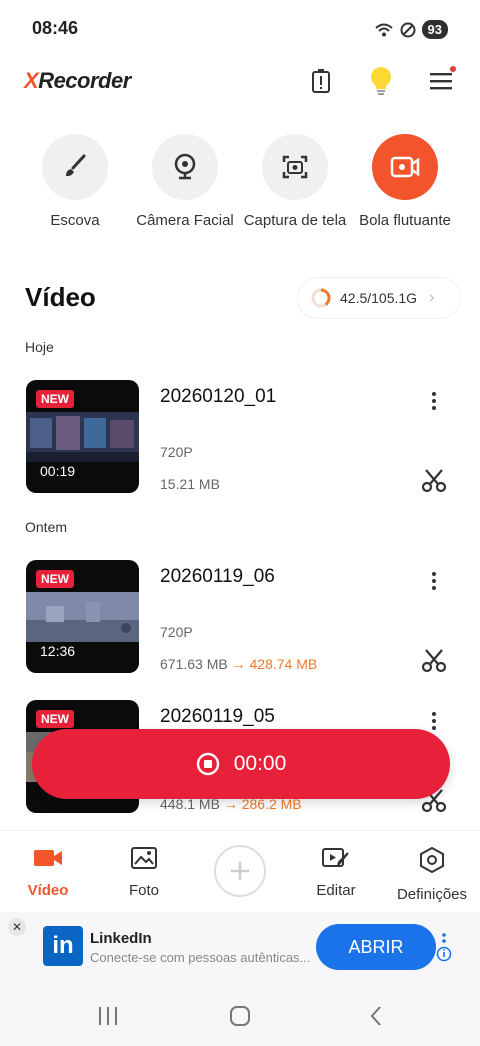  What do you see at coordinates (48, 858) in the screenshot?
I see `video-camera-icon` at bounding box center [48, 858].